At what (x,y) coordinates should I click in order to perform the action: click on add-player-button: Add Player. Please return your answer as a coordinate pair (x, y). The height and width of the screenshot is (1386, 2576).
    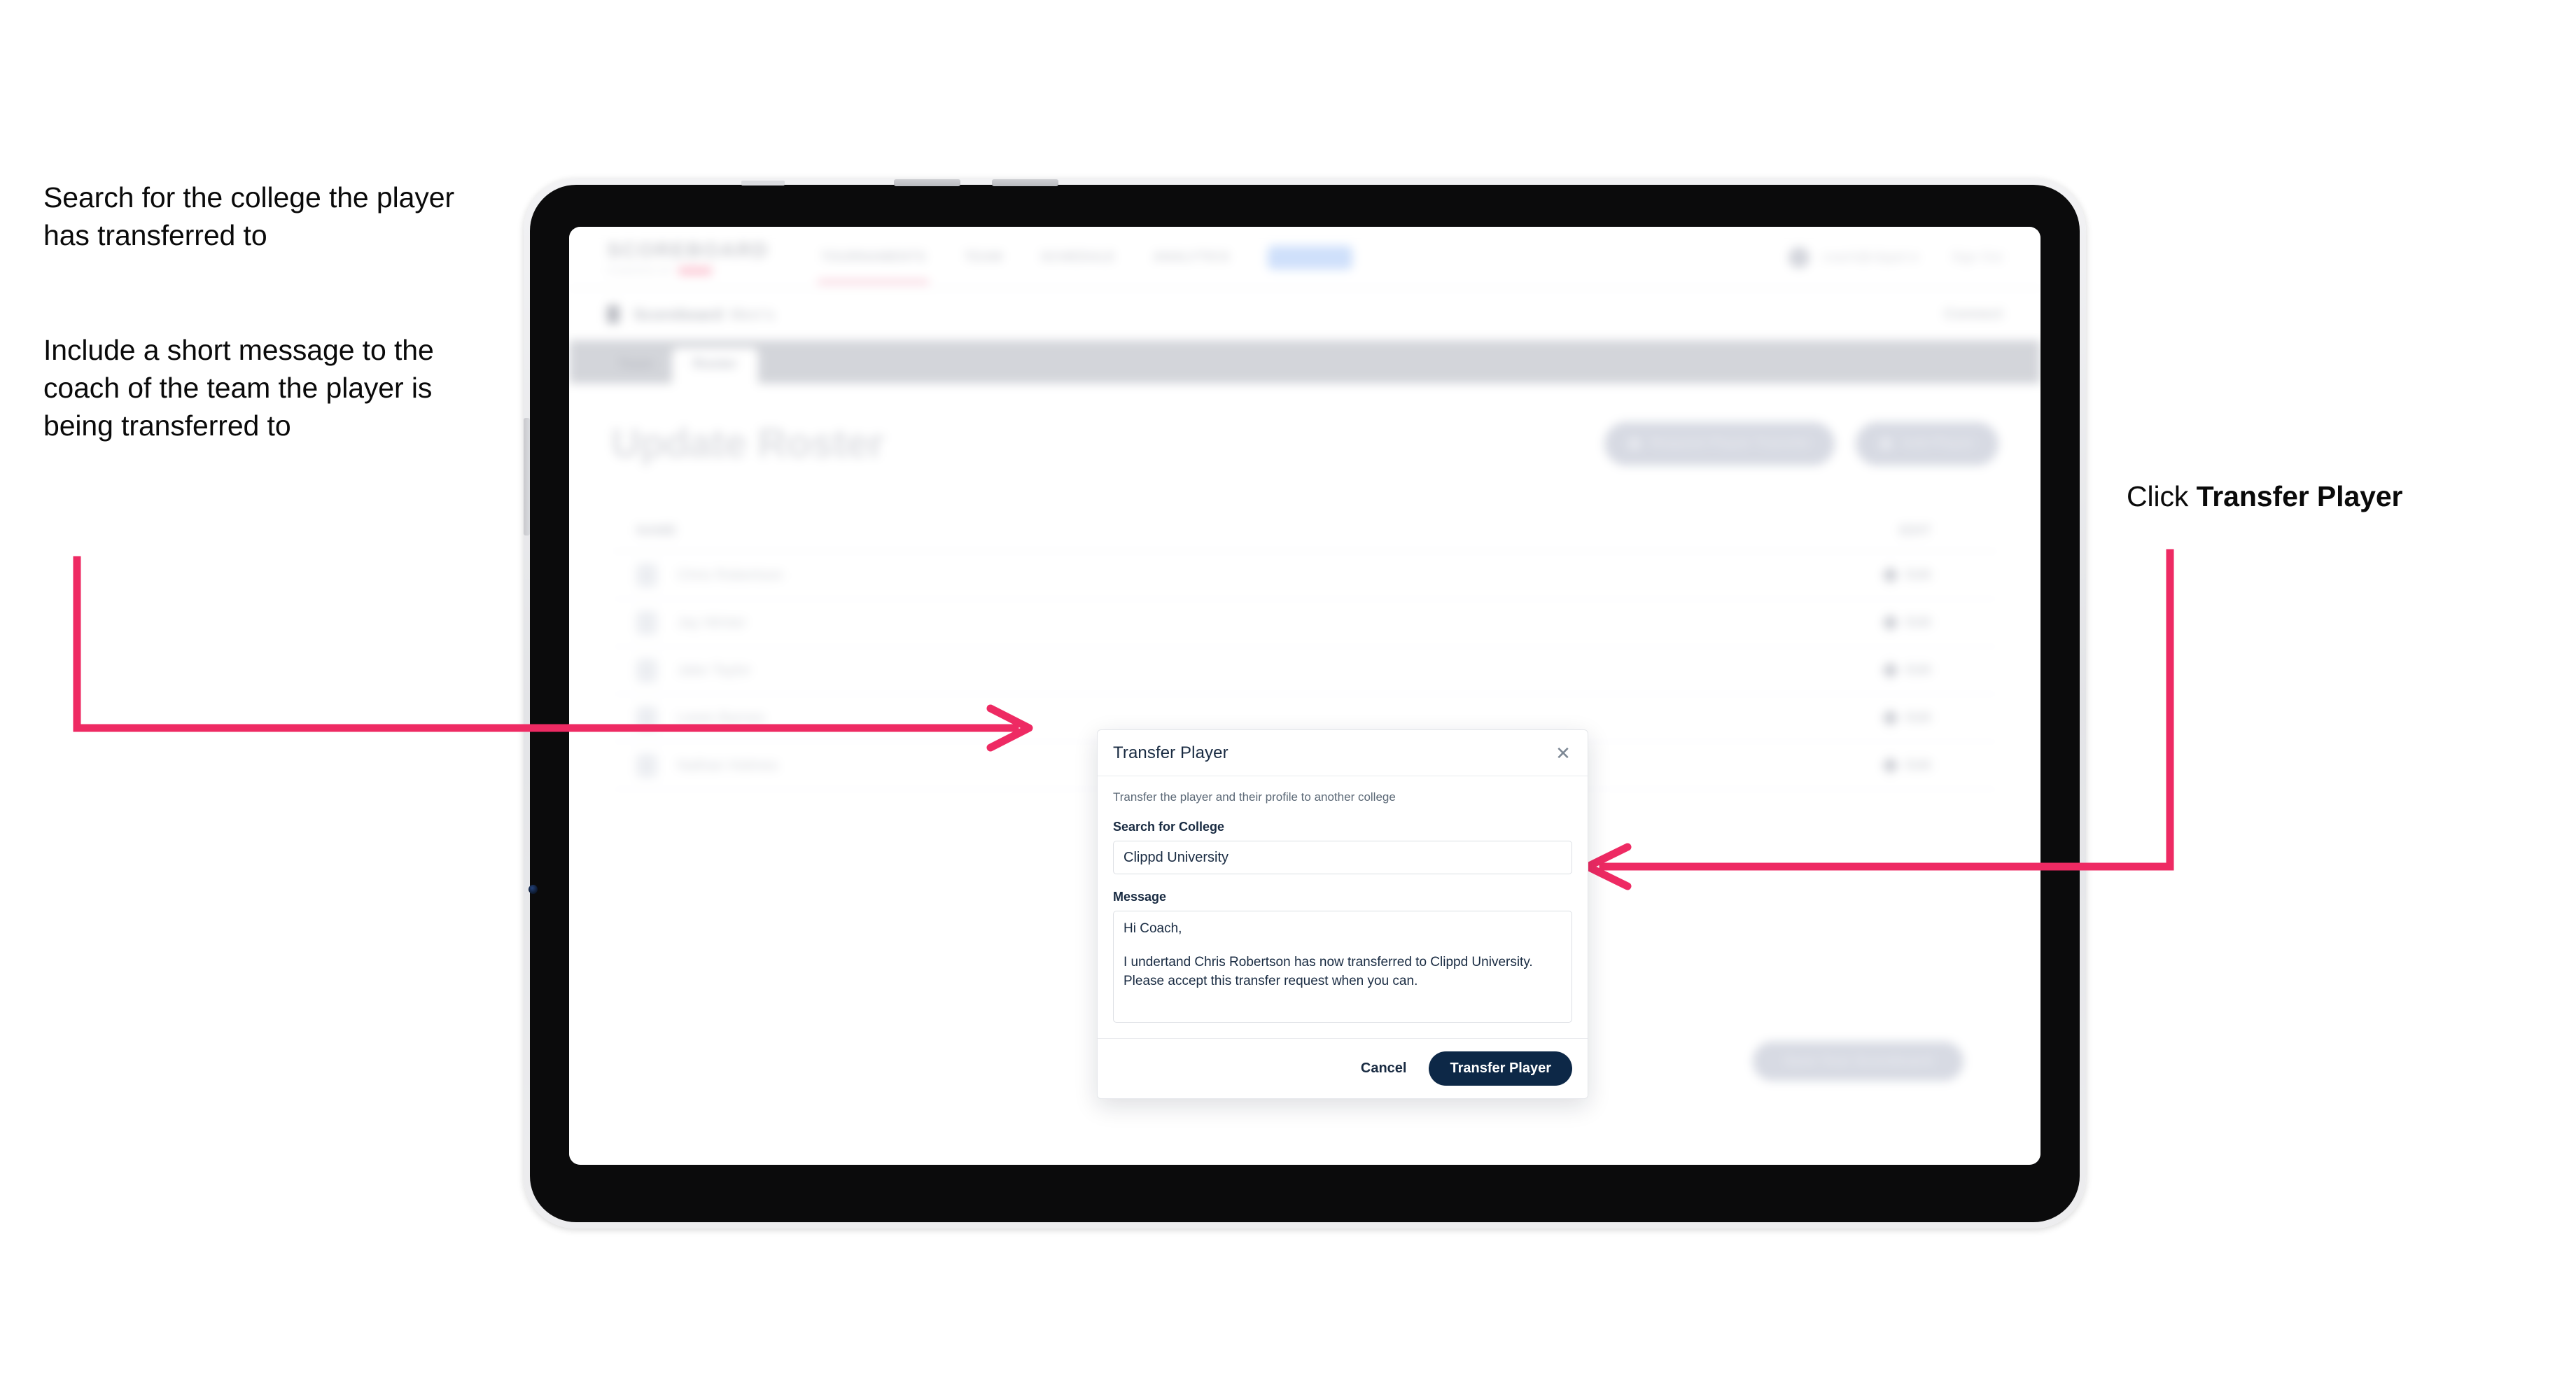
    Looking at the image, I should click on (1926, 443).